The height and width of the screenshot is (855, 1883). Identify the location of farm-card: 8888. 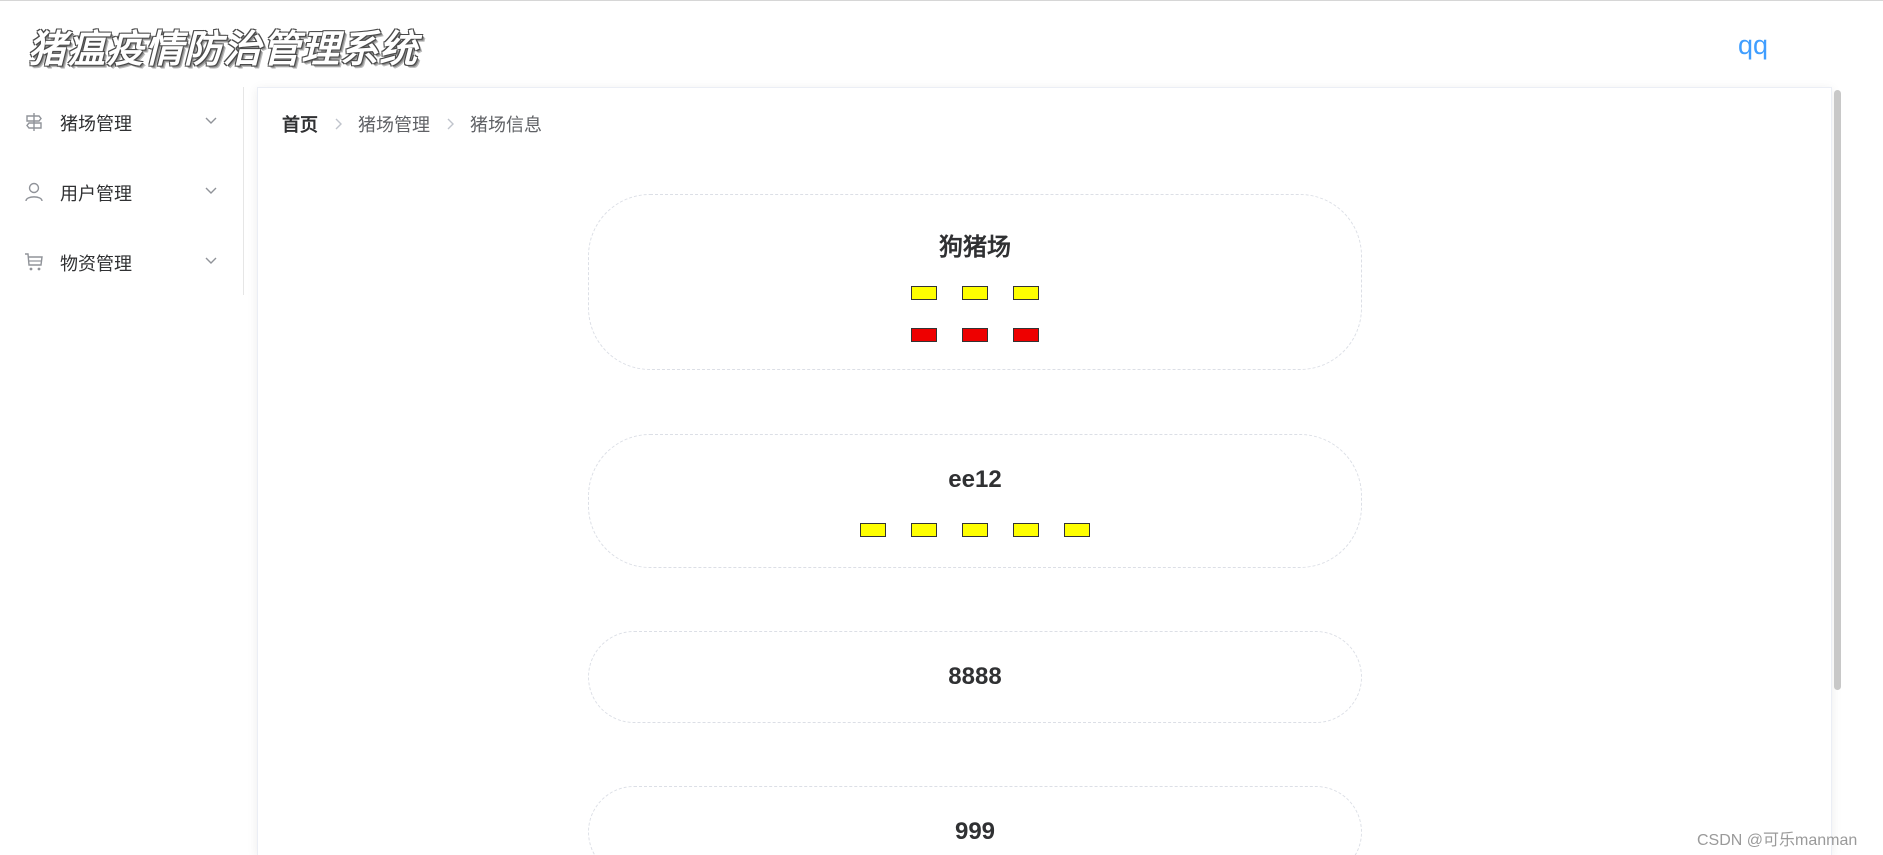
(975, 677).